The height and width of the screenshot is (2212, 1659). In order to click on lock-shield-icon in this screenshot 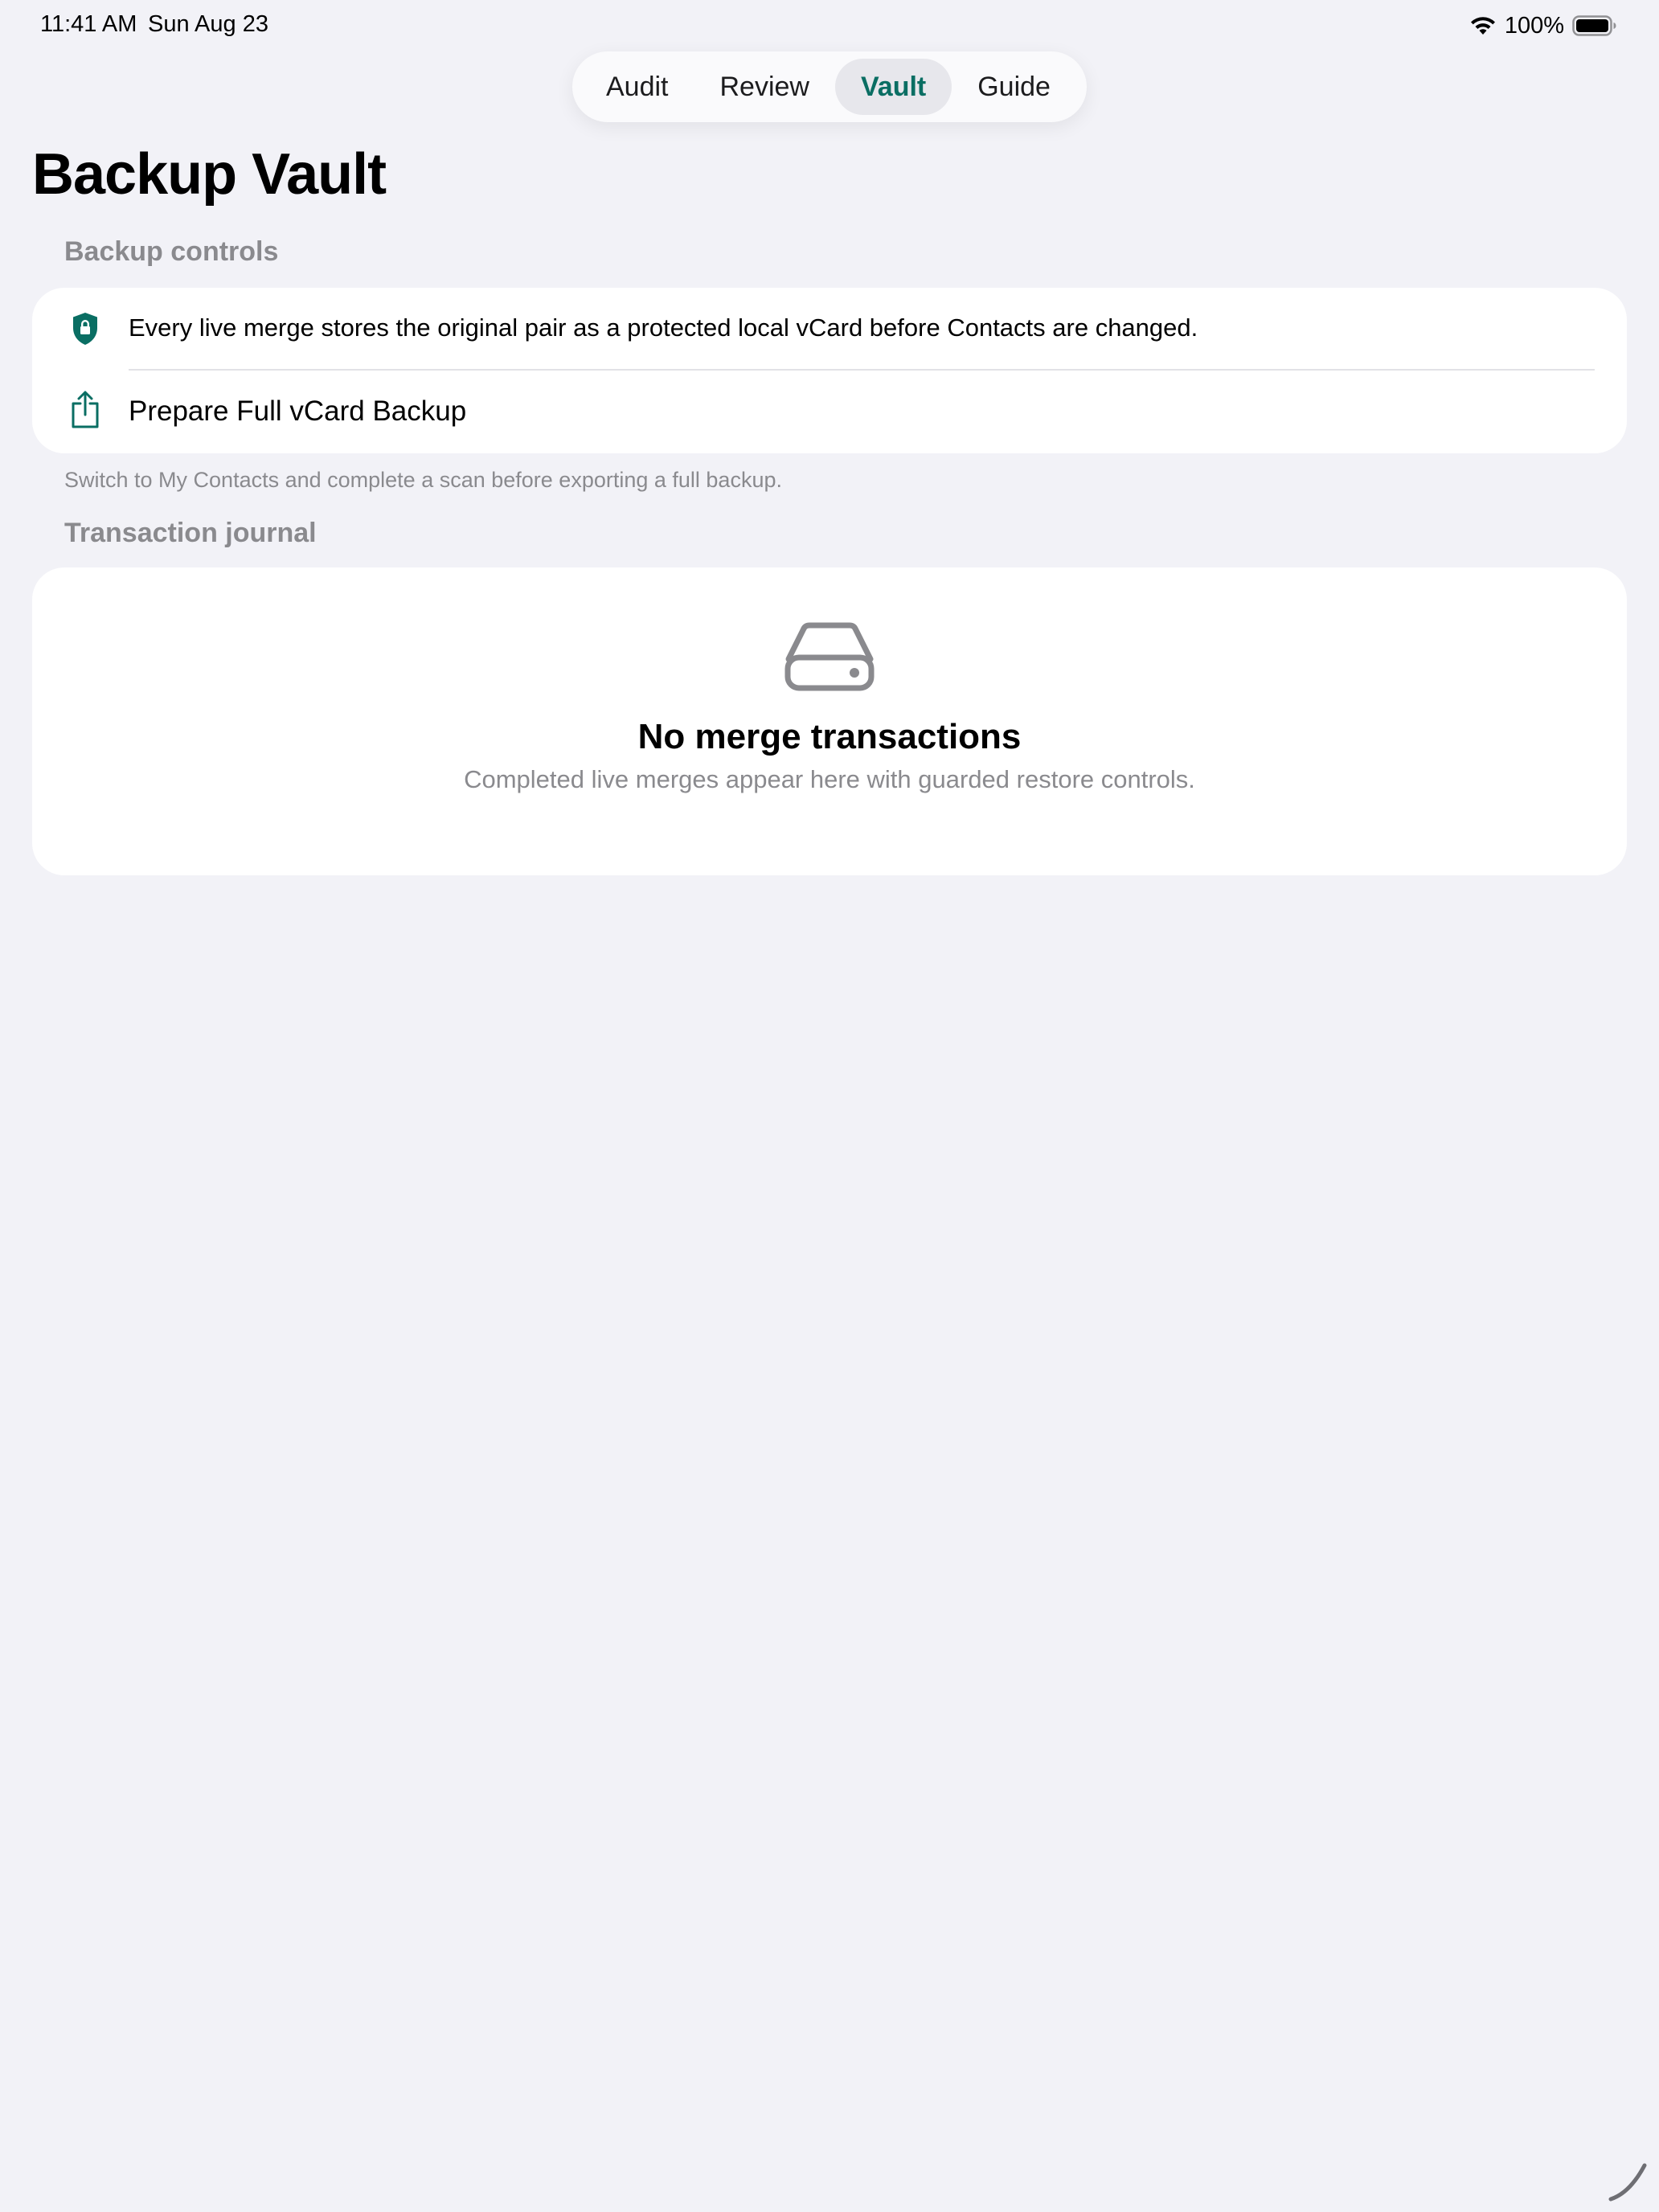, I will do `click(85, 329)`.